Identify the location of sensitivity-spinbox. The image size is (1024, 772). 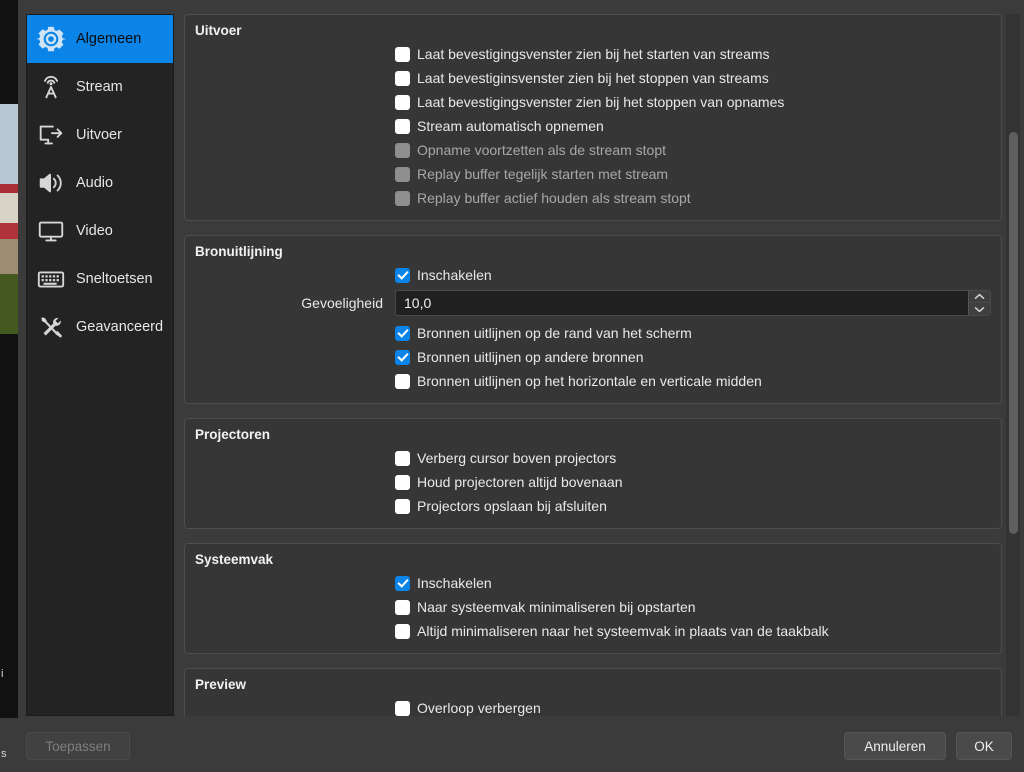
(693, 303).